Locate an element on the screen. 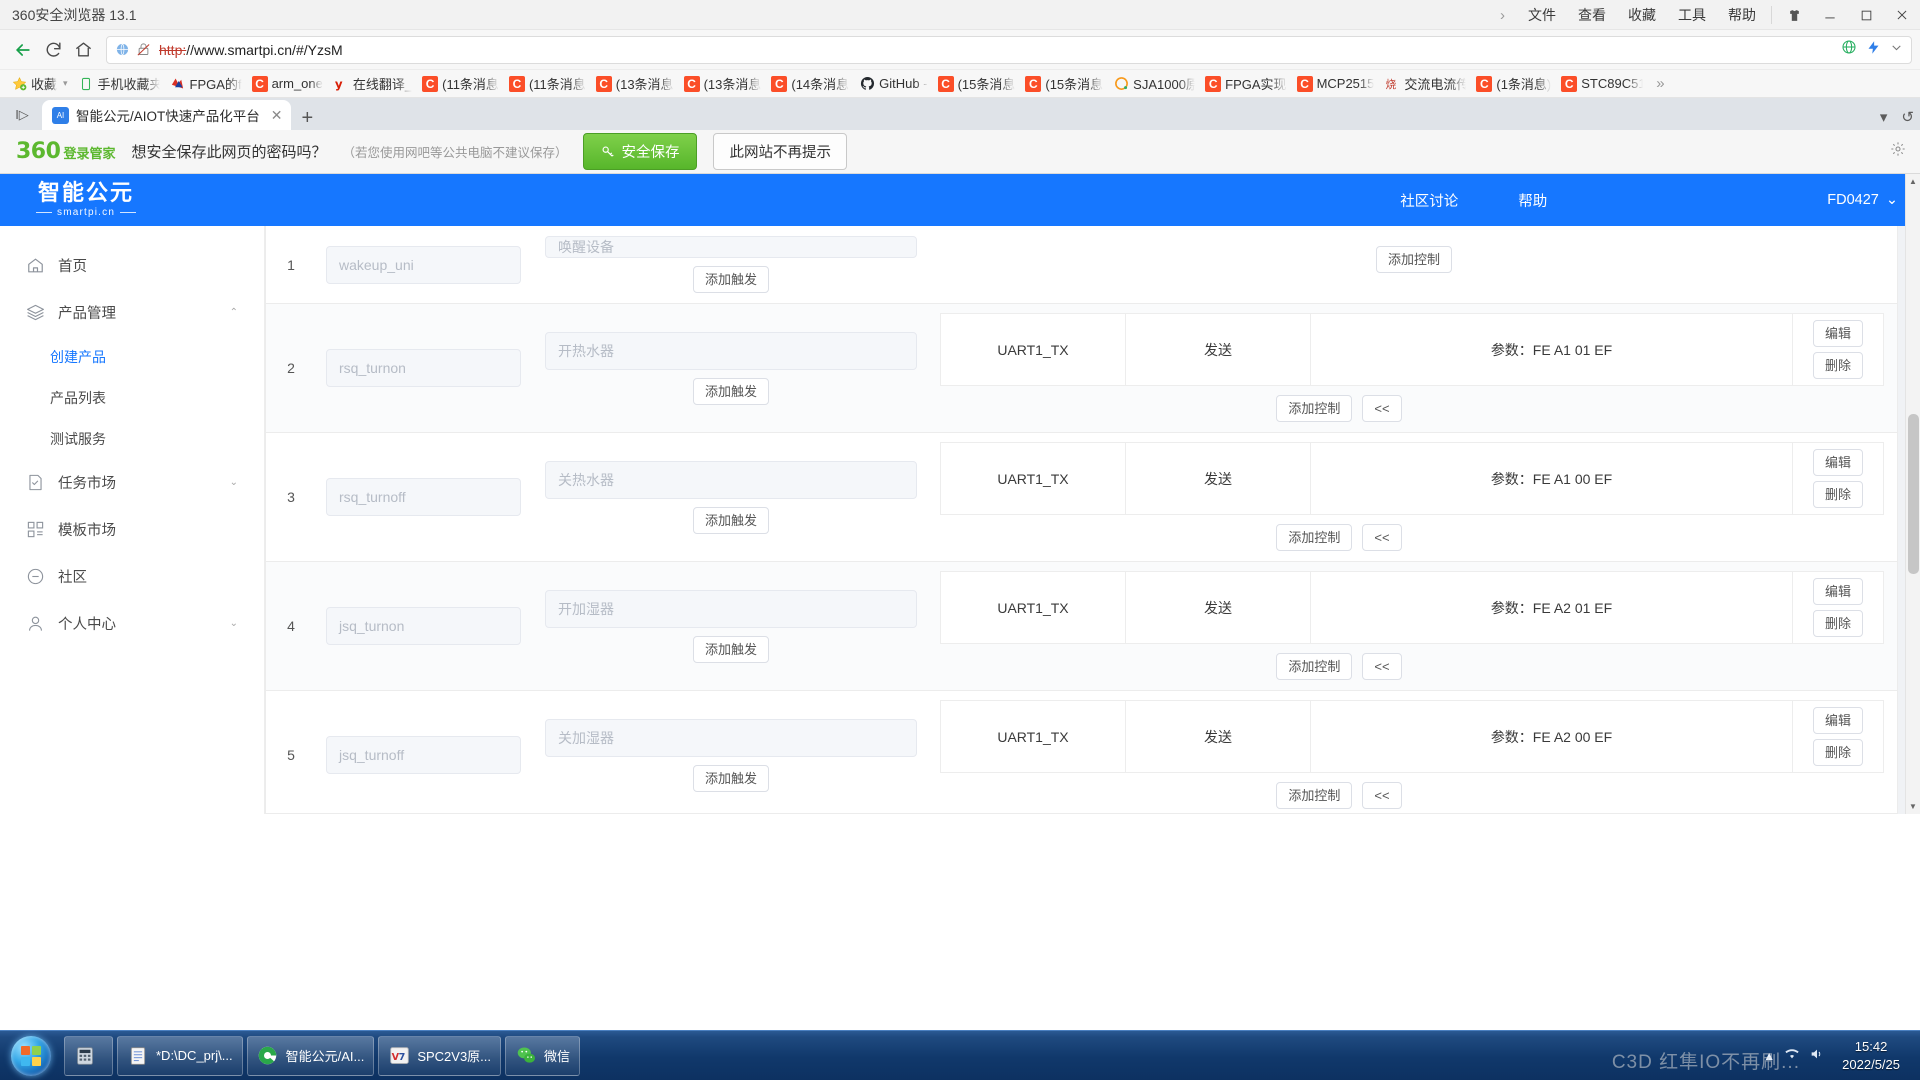 This screenshot has height=1080, width=1920. menu-view: 查看 is located at coordinates (1592, 15).